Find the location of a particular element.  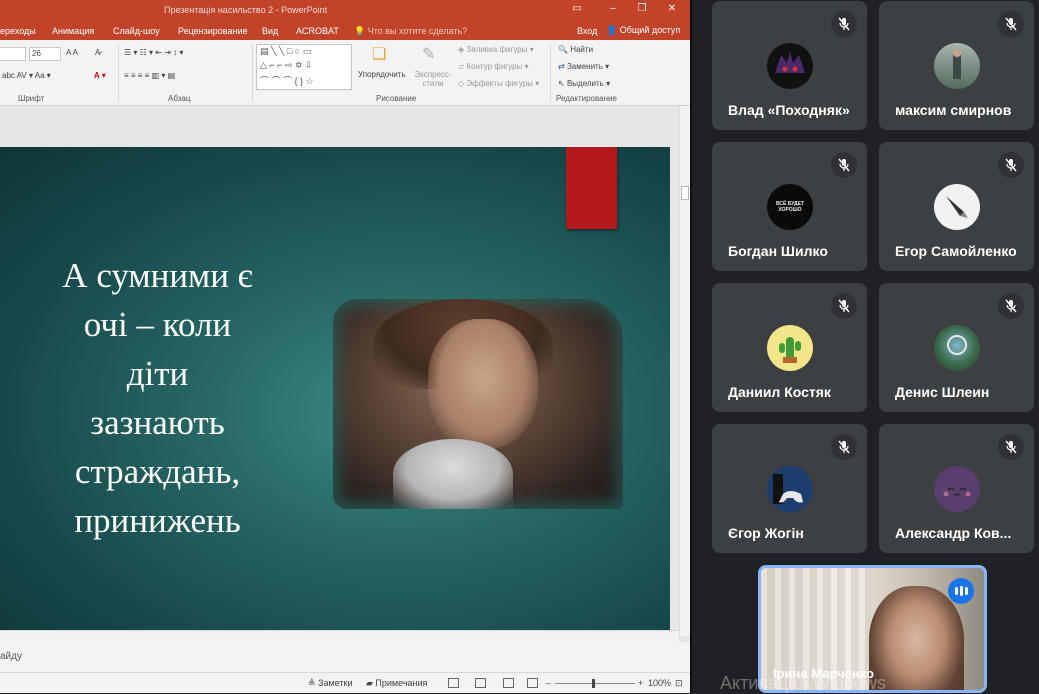

shapes-gallery: ▤ ╲ ╲ □ ○ ▭ △ ⌐ ⌐ ⇨ ✡ ⇩ ⌒ ⌒ ⌒ { } ☆ is located at coordinates (304, 67).